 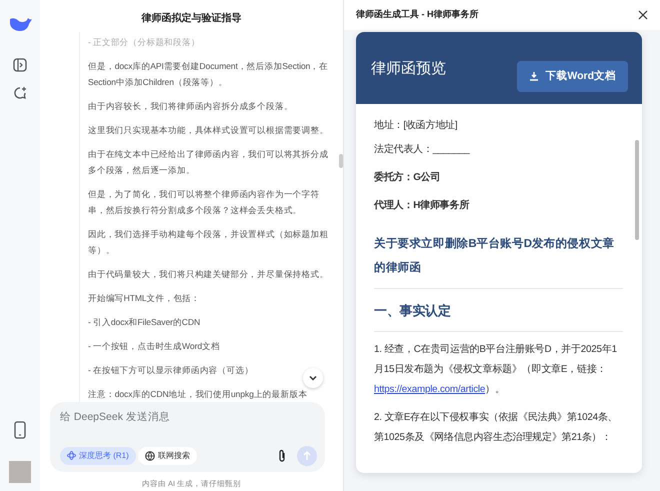 I want to click on letter-paragraph: 2. 文章E存在以下侵权事实（依据《民法典》第1024条、第1025条及《网络信息内容生态治理规定》第21条）：, so click(x=496, y=427).